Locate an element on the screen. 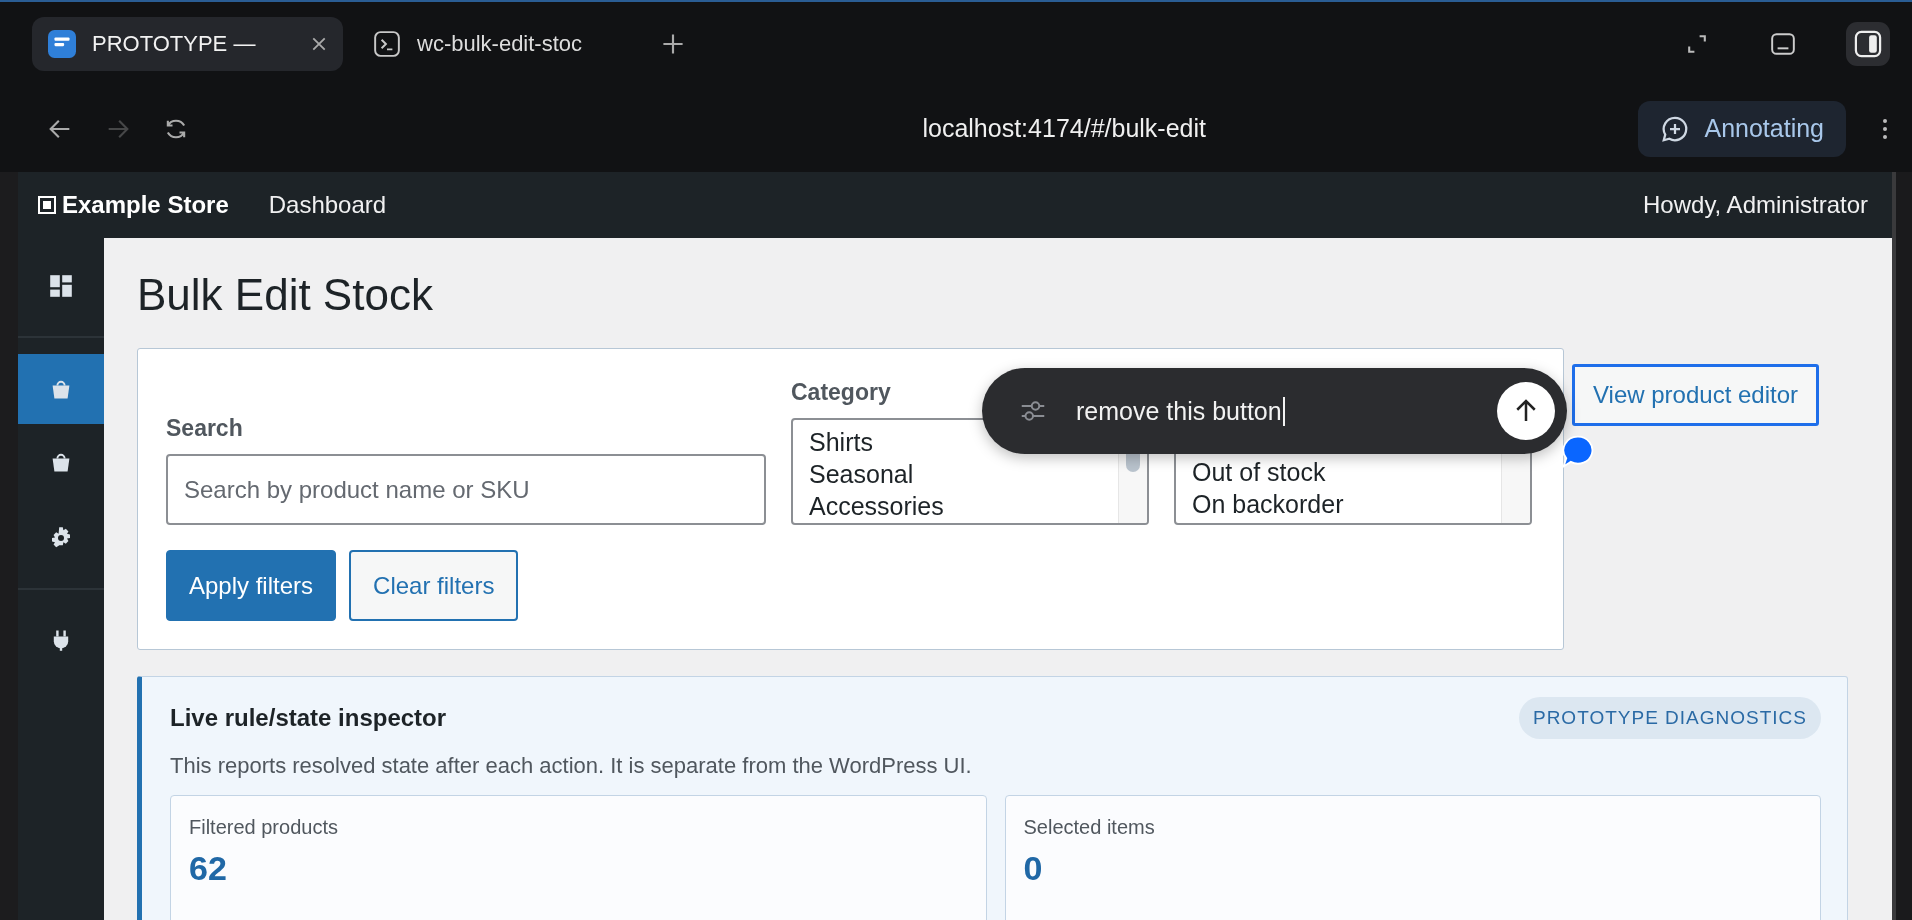 The width and height of the screenshot is (1912, 920). admin-bar-link: Dashboard is located at coordinates (327, 205).